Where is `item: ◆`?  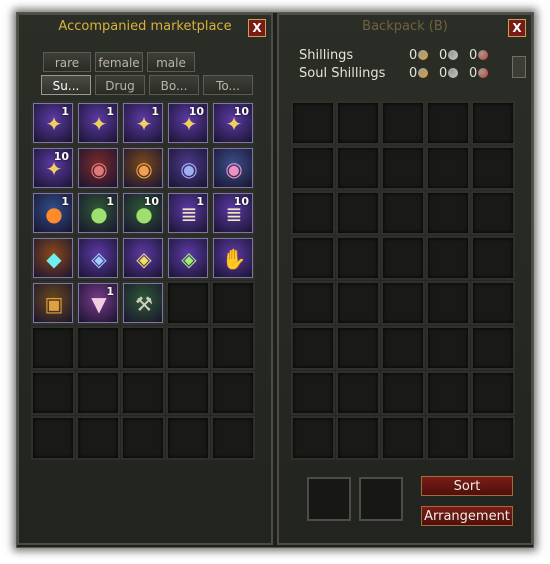 item: ◆ is located at coordinates (53, 258).